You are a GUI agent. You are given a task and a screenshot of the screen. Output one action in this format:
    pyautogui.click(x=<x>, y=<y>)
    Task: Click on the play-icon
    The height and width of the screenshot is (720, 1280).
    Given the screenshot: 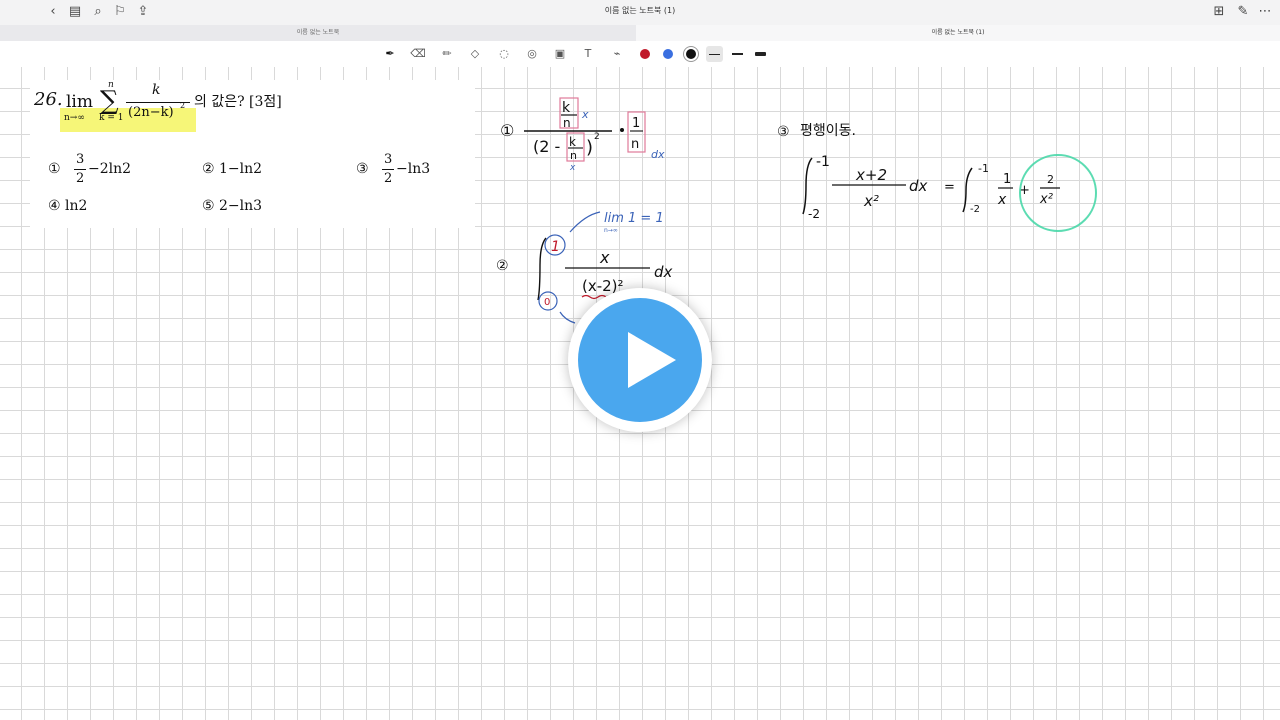 What is the action you would take?
    pyautogui.click(x=652, y=360)
    